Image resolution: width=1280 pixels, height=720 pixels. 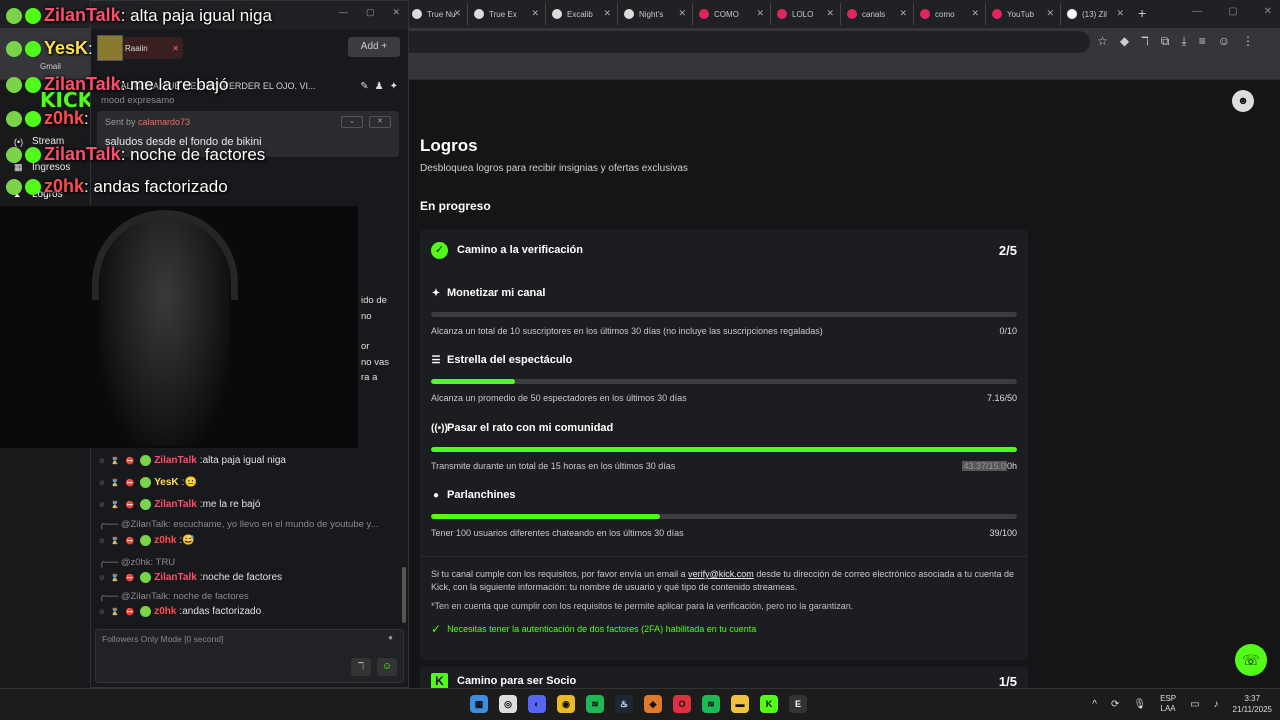 What do you see at coordinates (175, 48) in the screenshot?
I see `remove-icon: ✕` at bounding box center [175, 48].